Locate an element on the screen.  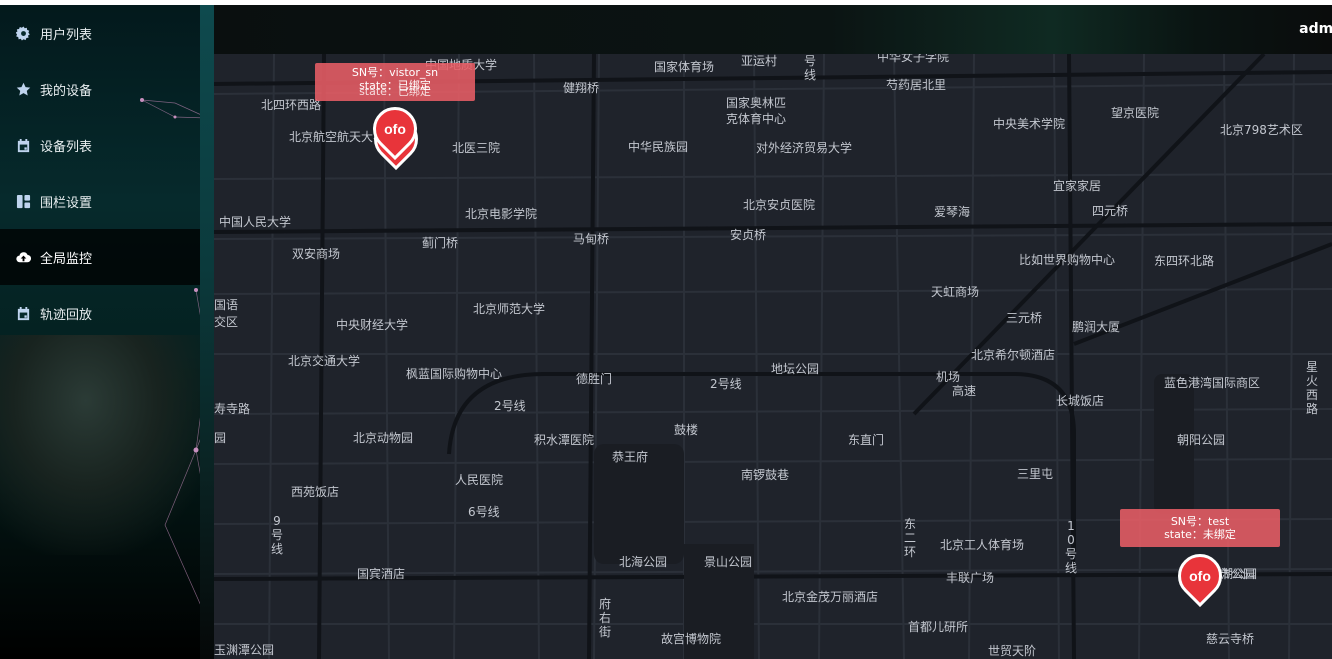
map-place-label: 北京师范大学 is located at coordinates (509, 309).